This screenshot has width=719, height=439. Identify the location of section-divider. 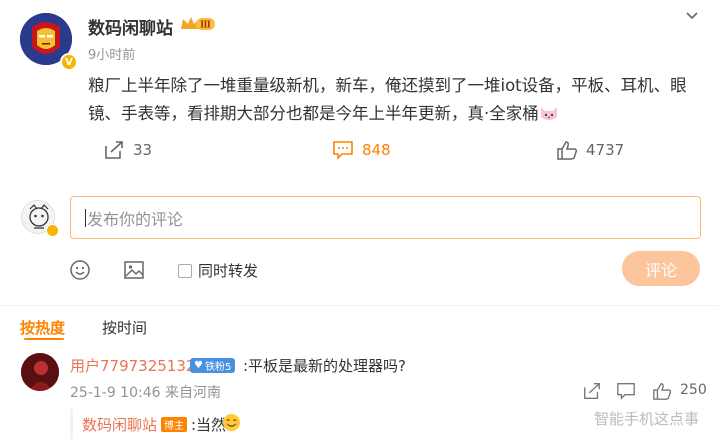
(359, 305).